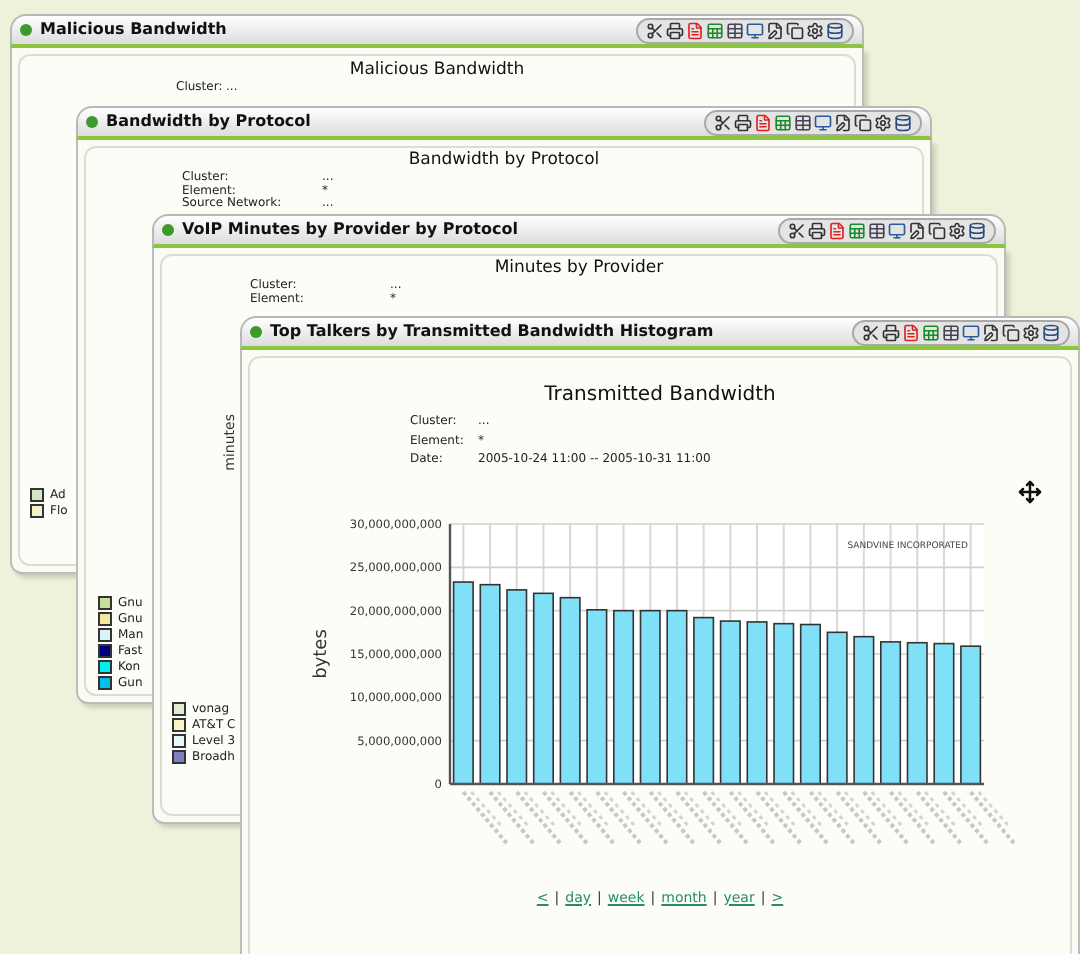 The height and width of the screenshot is (954, 1080). What do you see at coordinates (208, 122) in the screenshot?
I see `window-title: Bandwidth by Protocol` at bounding box center [208, 122].